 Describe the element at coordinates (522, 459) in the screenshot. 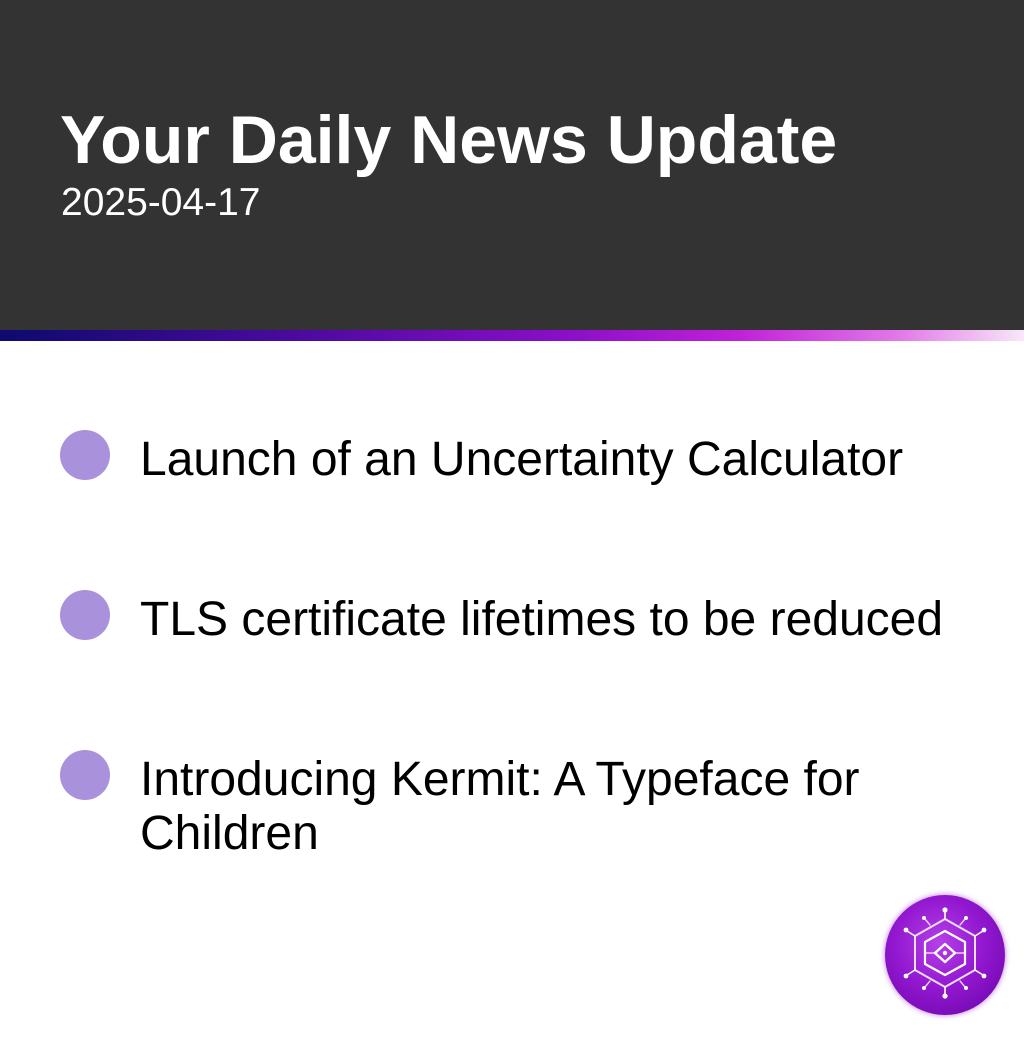

I see `news-item-text: Launch of an Uncertainty Calculator` at that location.